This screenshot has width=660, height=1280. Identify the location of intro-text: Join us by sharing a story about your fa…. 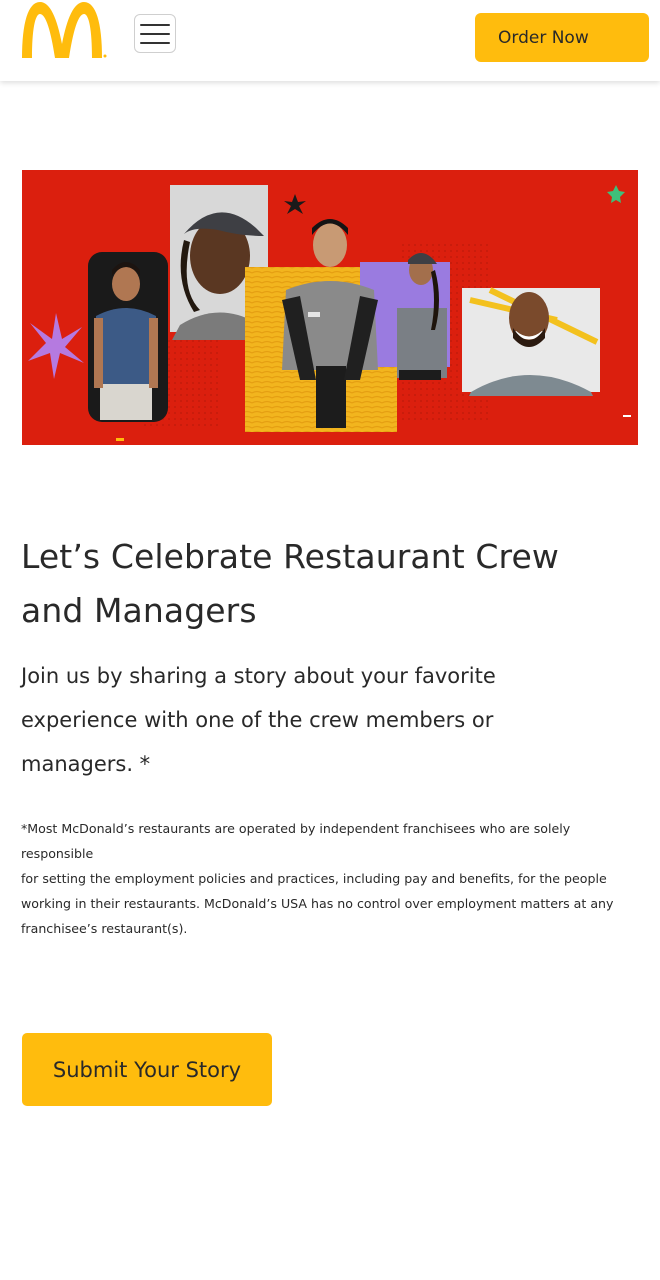
(331, 720).